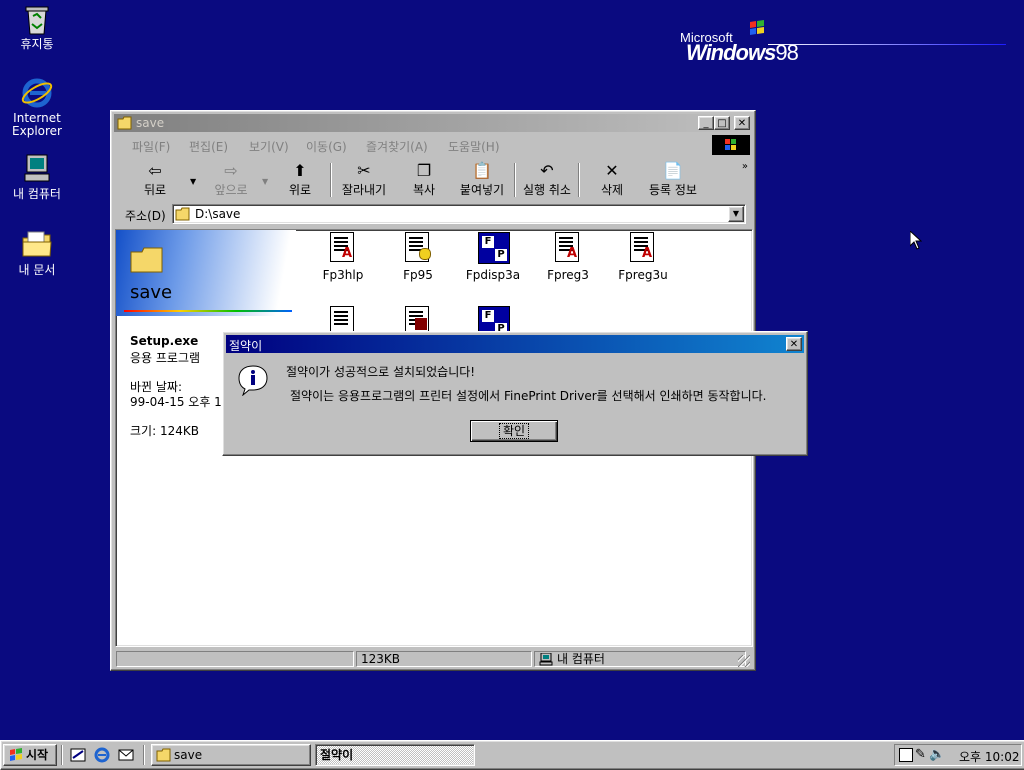 The image size is (1024, 770). Describe the element at coordinates (916, 240) in the screenshot. I see `mouse-cursor-icon` at that location.